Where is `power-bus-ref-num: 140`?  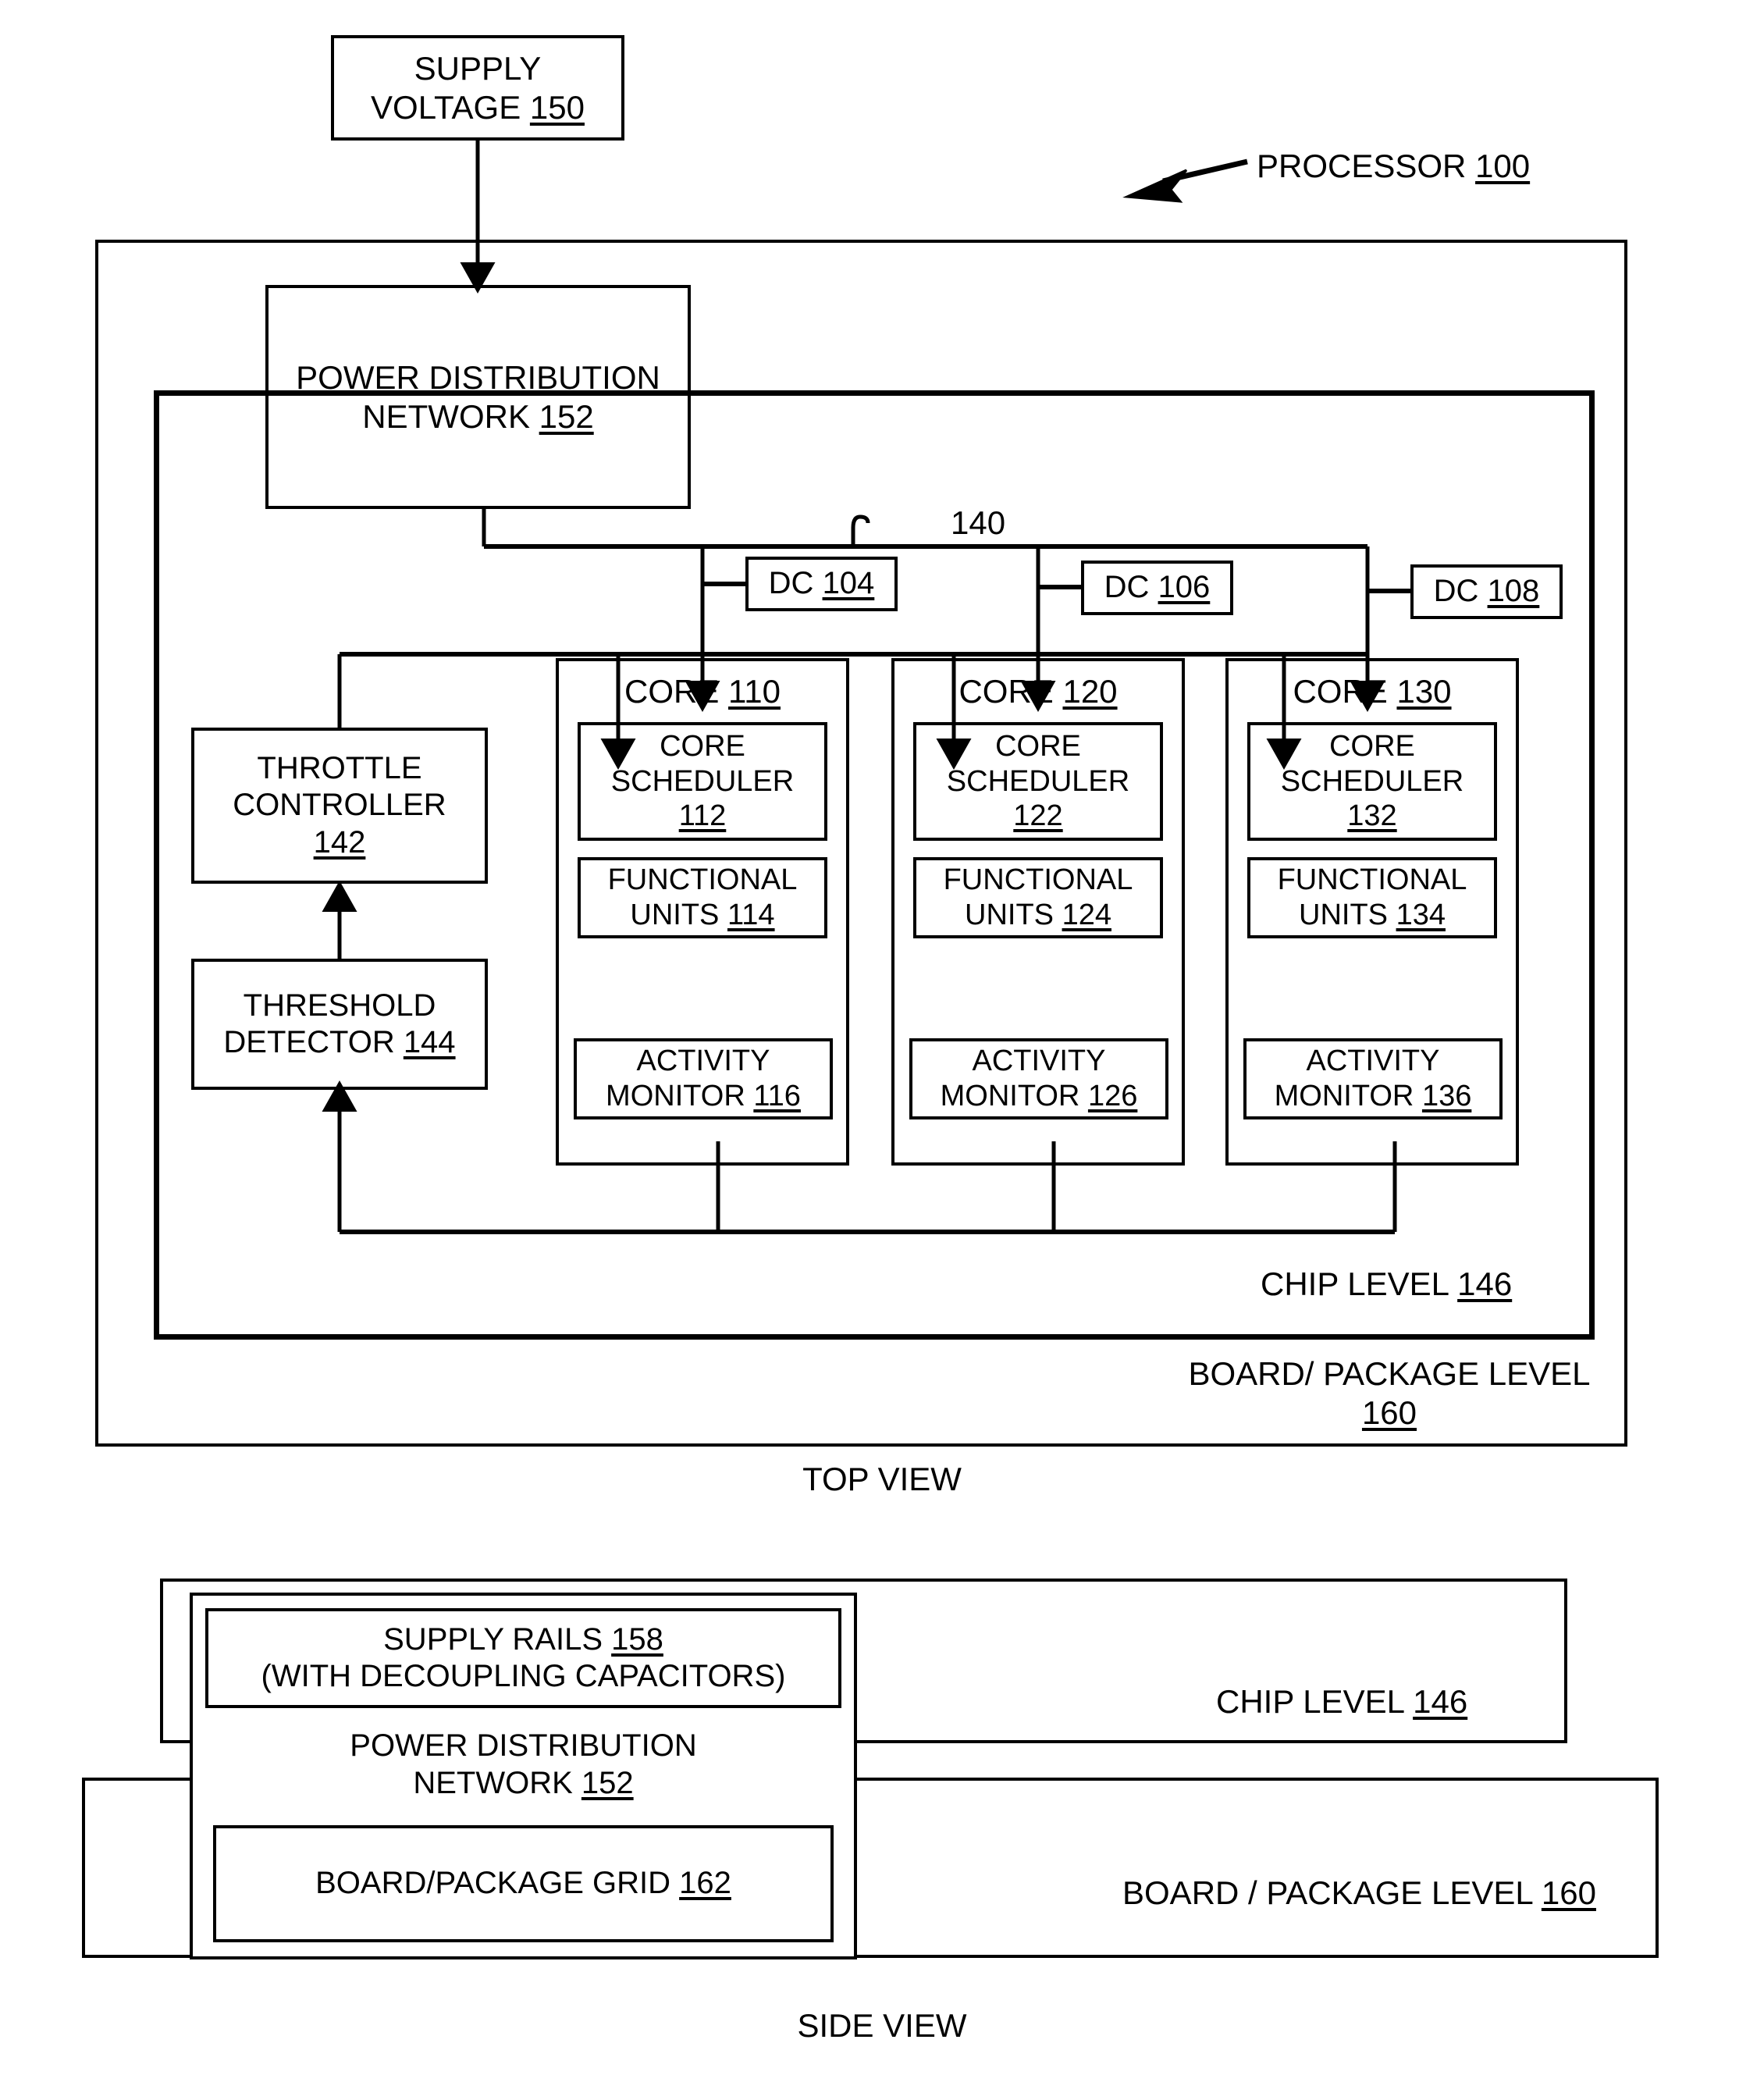
power-bus-ref-num: 140 is located at coordinates (978, 522).